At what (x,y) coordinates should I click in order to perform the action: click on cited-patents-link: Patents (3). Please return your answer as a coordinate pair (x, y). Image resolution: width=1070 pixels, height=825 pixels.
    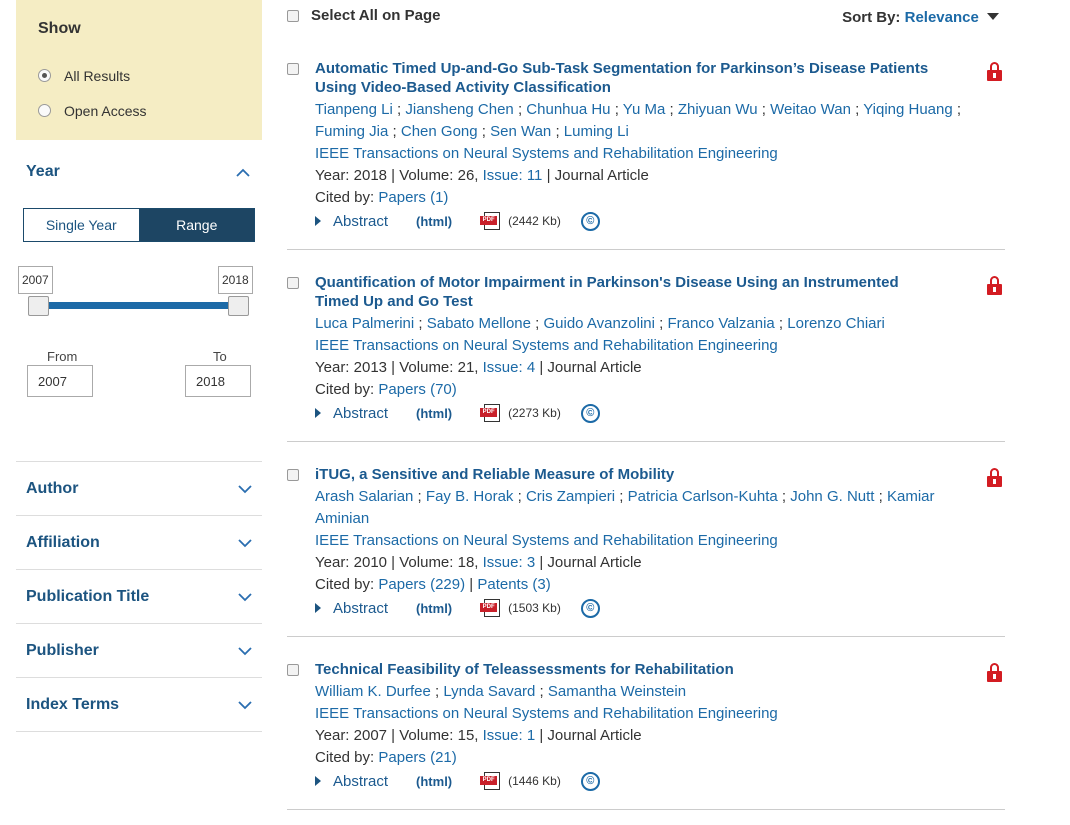
    Looking at the image, I should click on (513, 584).